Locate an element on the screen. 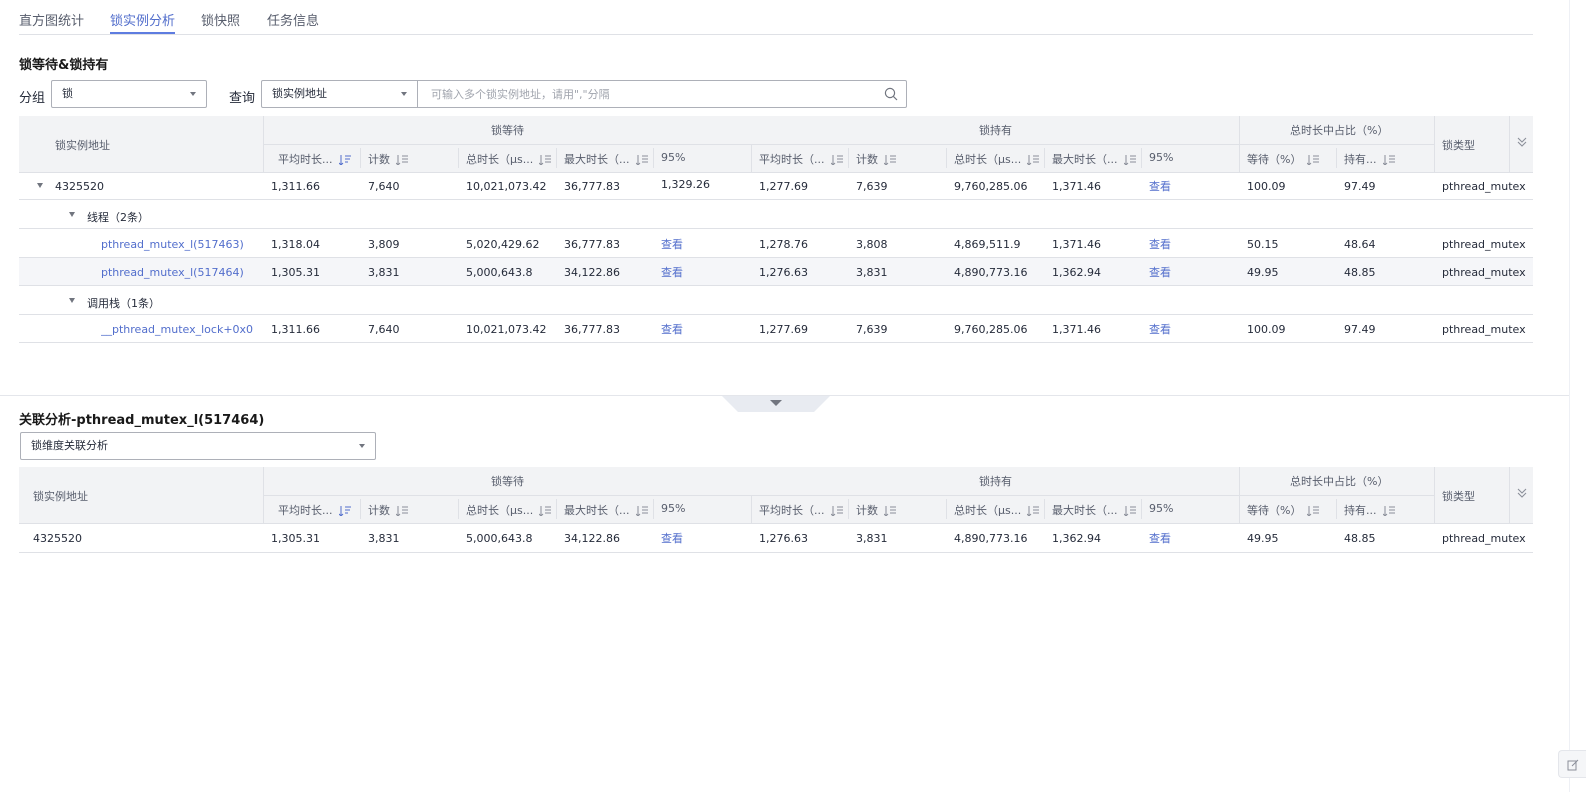 The width and height of the screenshot is (1586, 792). collapse-panel-button is located at coordinates (776, 404).